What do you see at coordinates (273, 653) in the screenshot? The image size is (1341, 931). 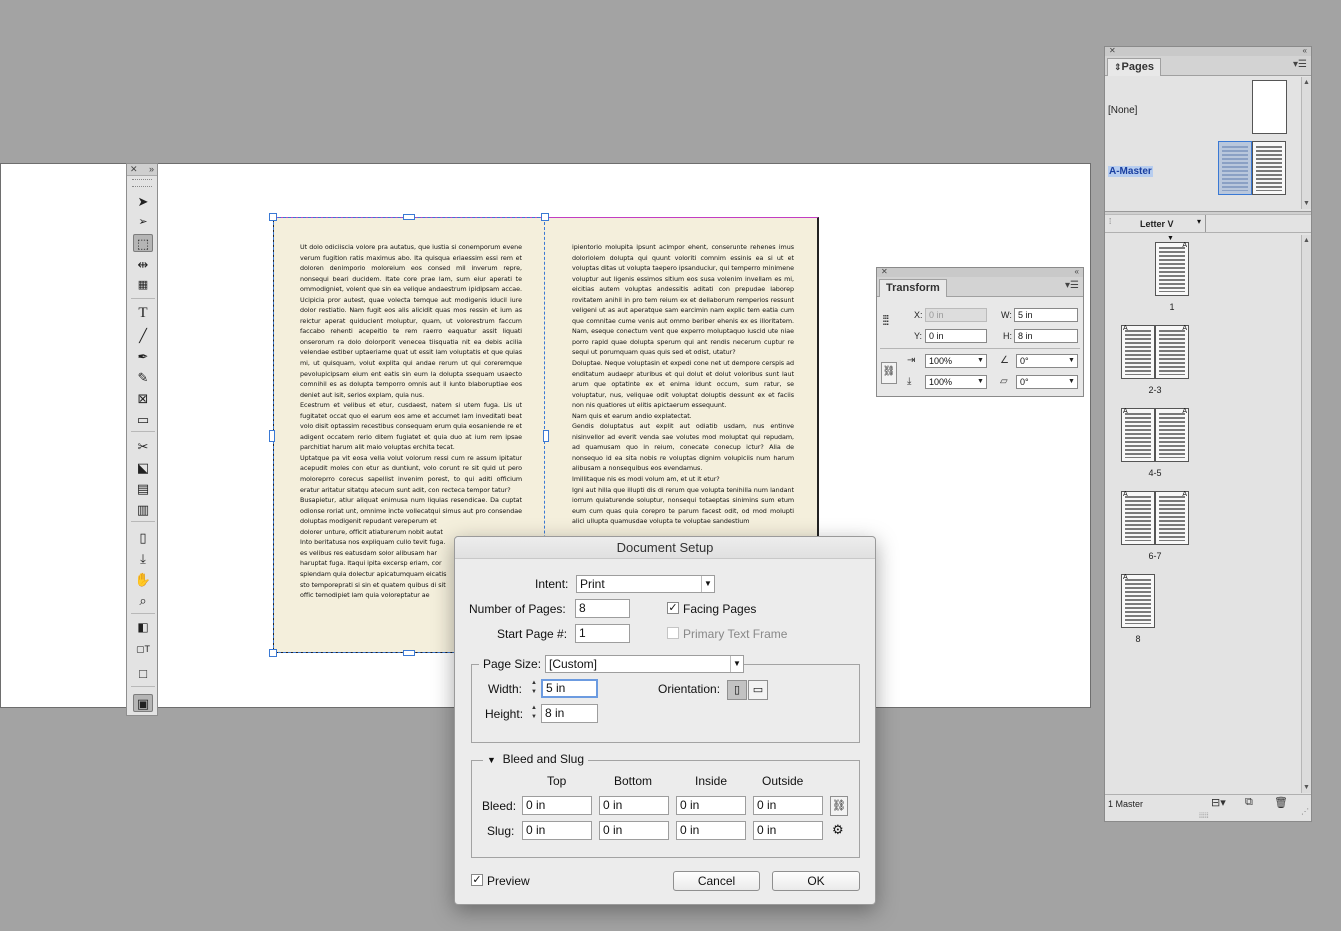 I see `resize-handle-bl` at bounding box center [273, 653].